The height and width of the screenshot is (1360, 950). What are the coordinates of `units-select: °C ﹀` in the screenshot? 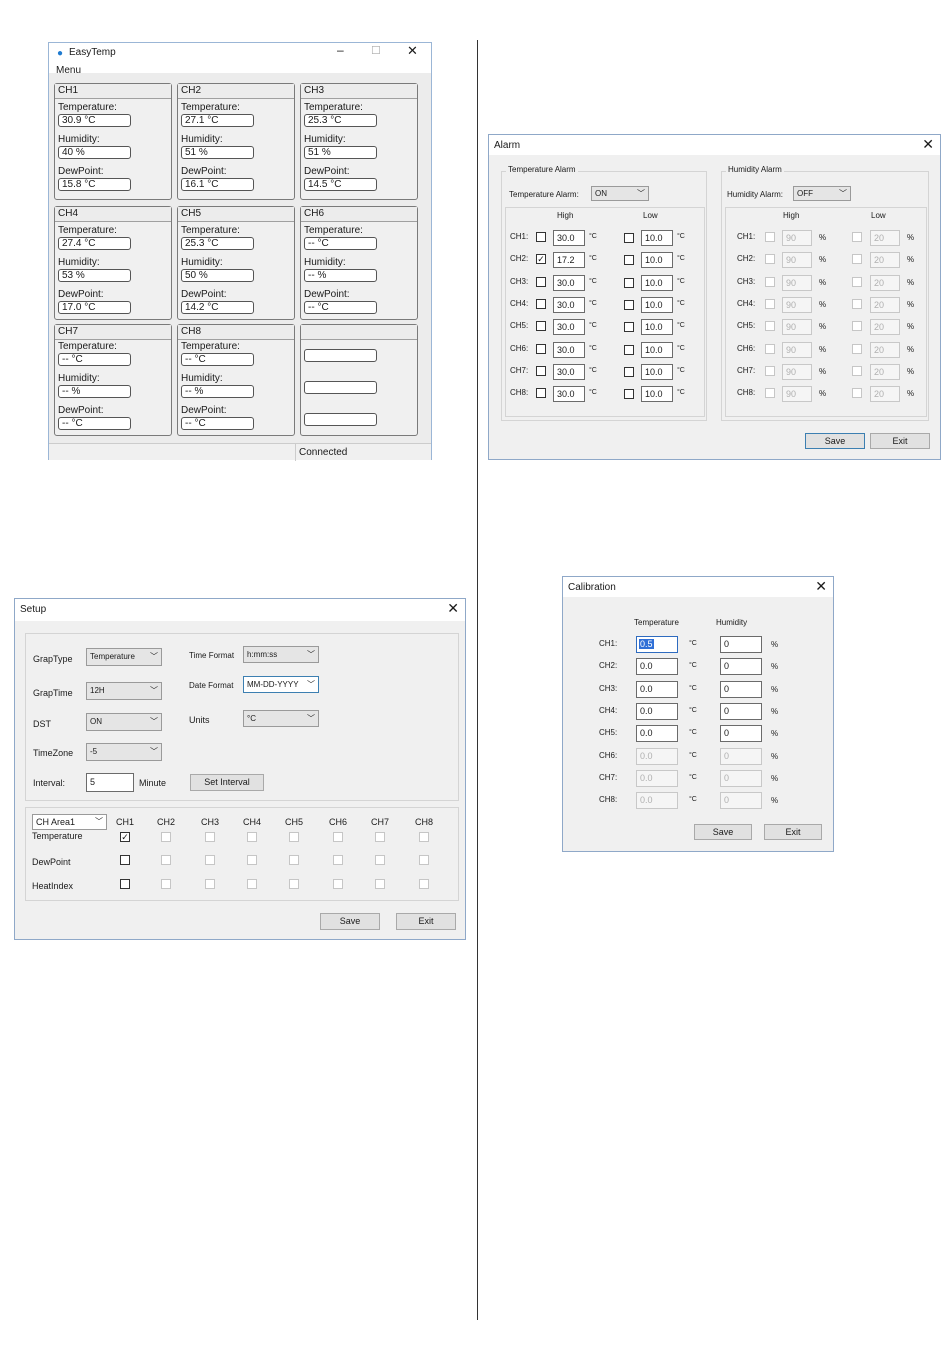 It's located at (281, 718).